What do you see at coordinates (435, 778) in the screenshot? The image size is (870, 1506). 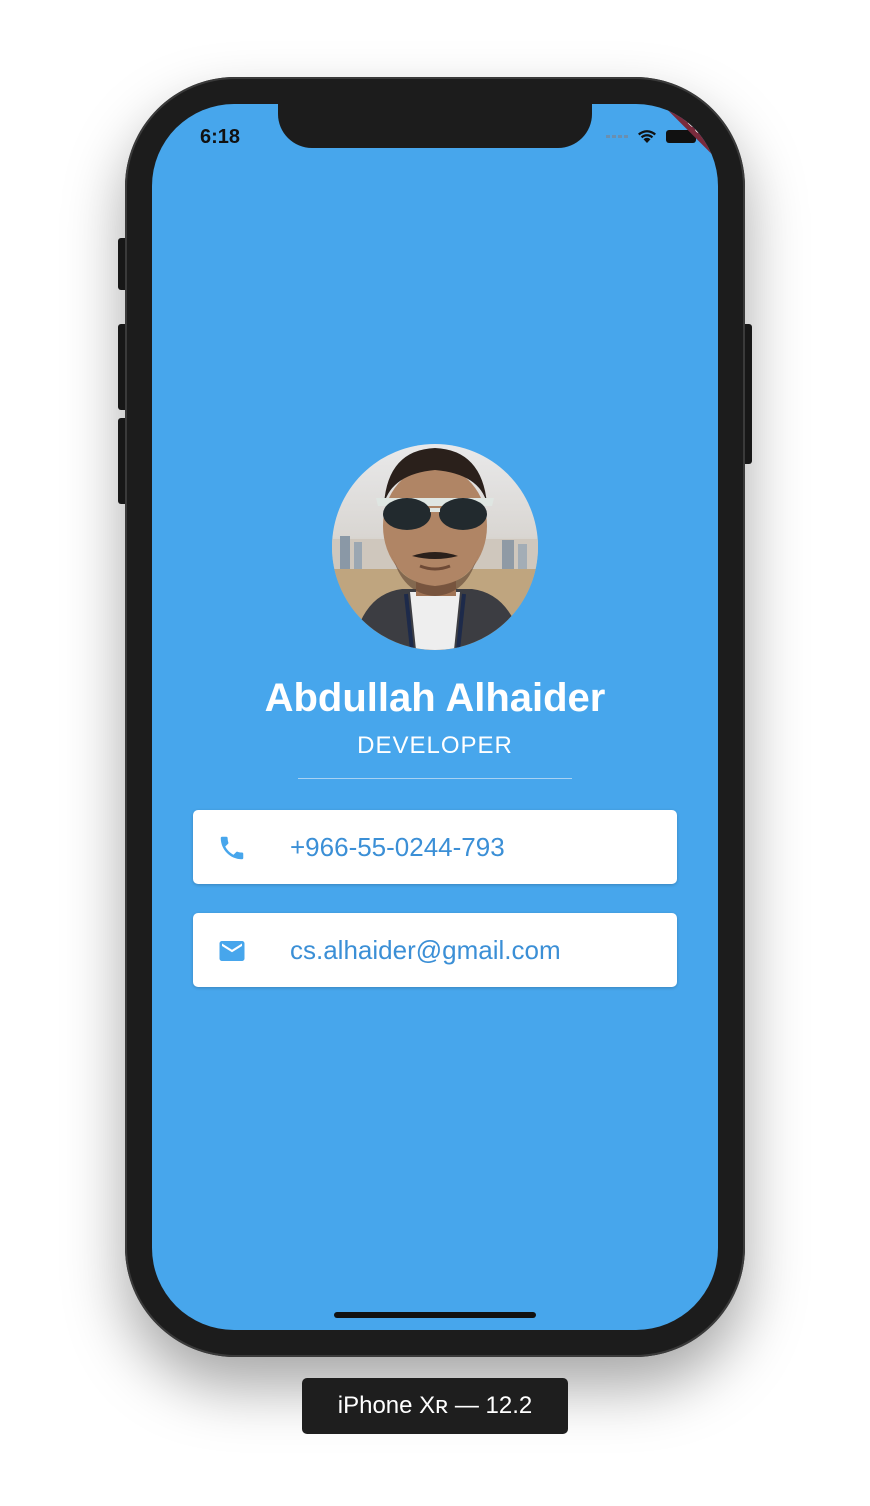 I see `divider` at bounding box center [435, 778].